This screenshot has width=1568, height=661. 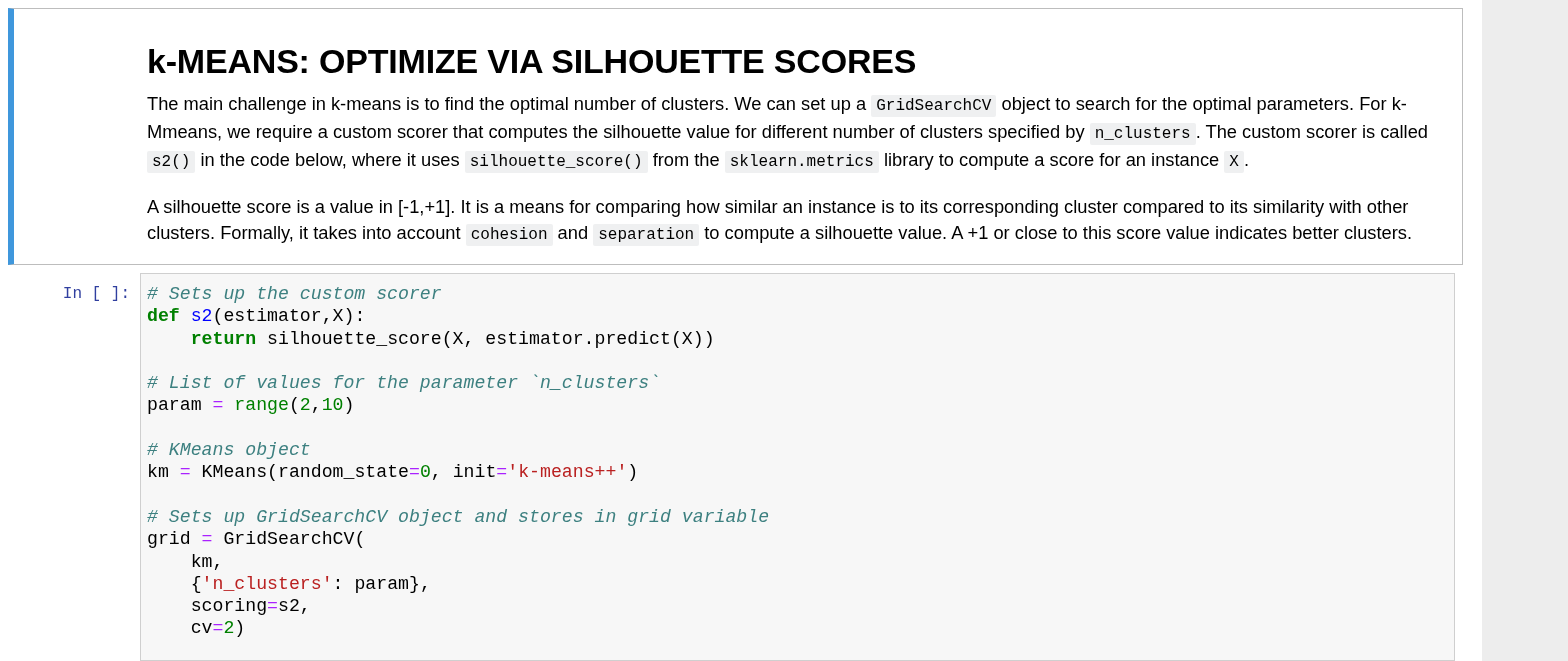 I want to click on code-line: # Sets up the custom scorer, so click(x=294, y=294).